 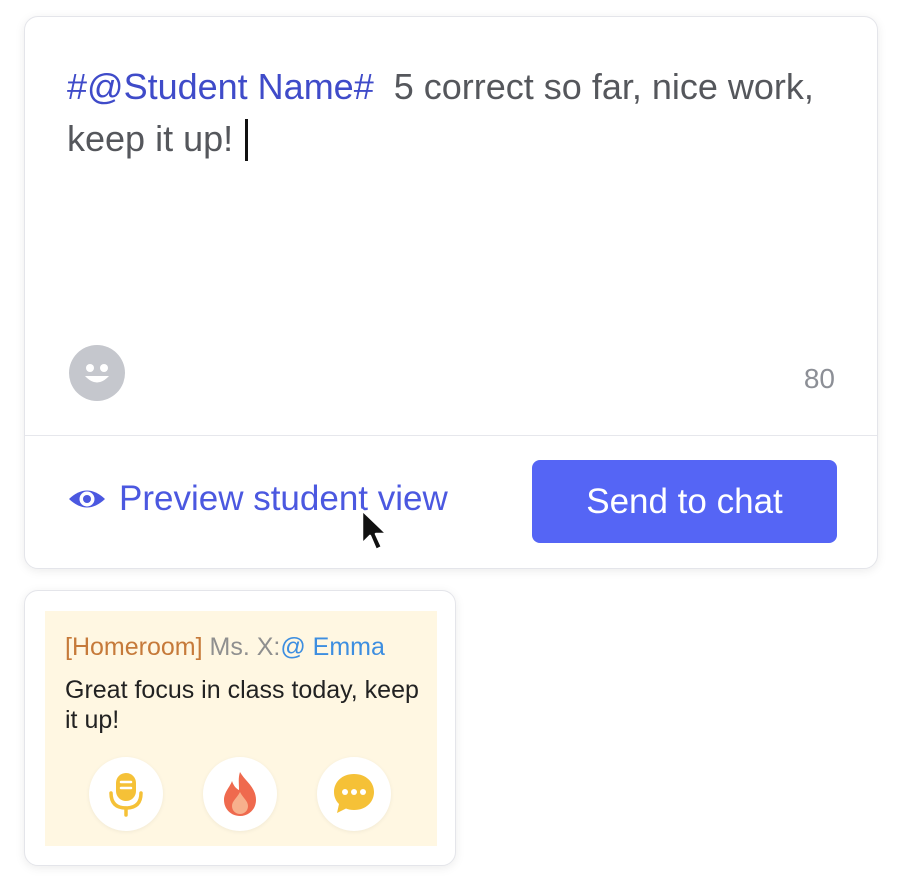 I want to click on microphone-icon, so click(x=126, y=795).